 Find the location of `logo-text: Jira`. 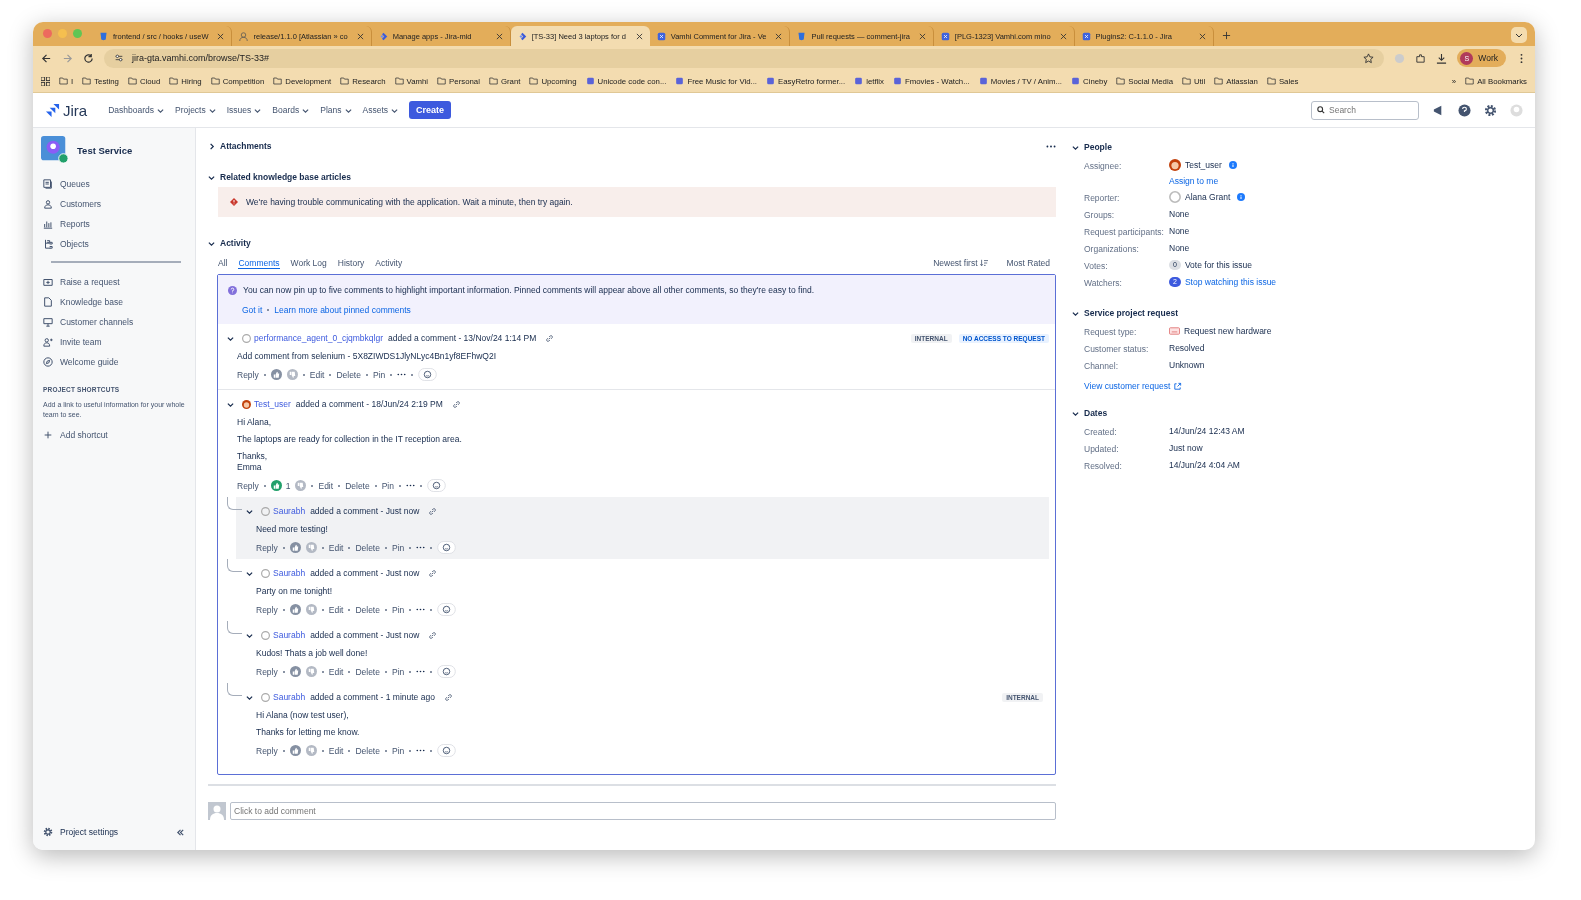

logo-text: Jira is located at coordinates (75, 110).